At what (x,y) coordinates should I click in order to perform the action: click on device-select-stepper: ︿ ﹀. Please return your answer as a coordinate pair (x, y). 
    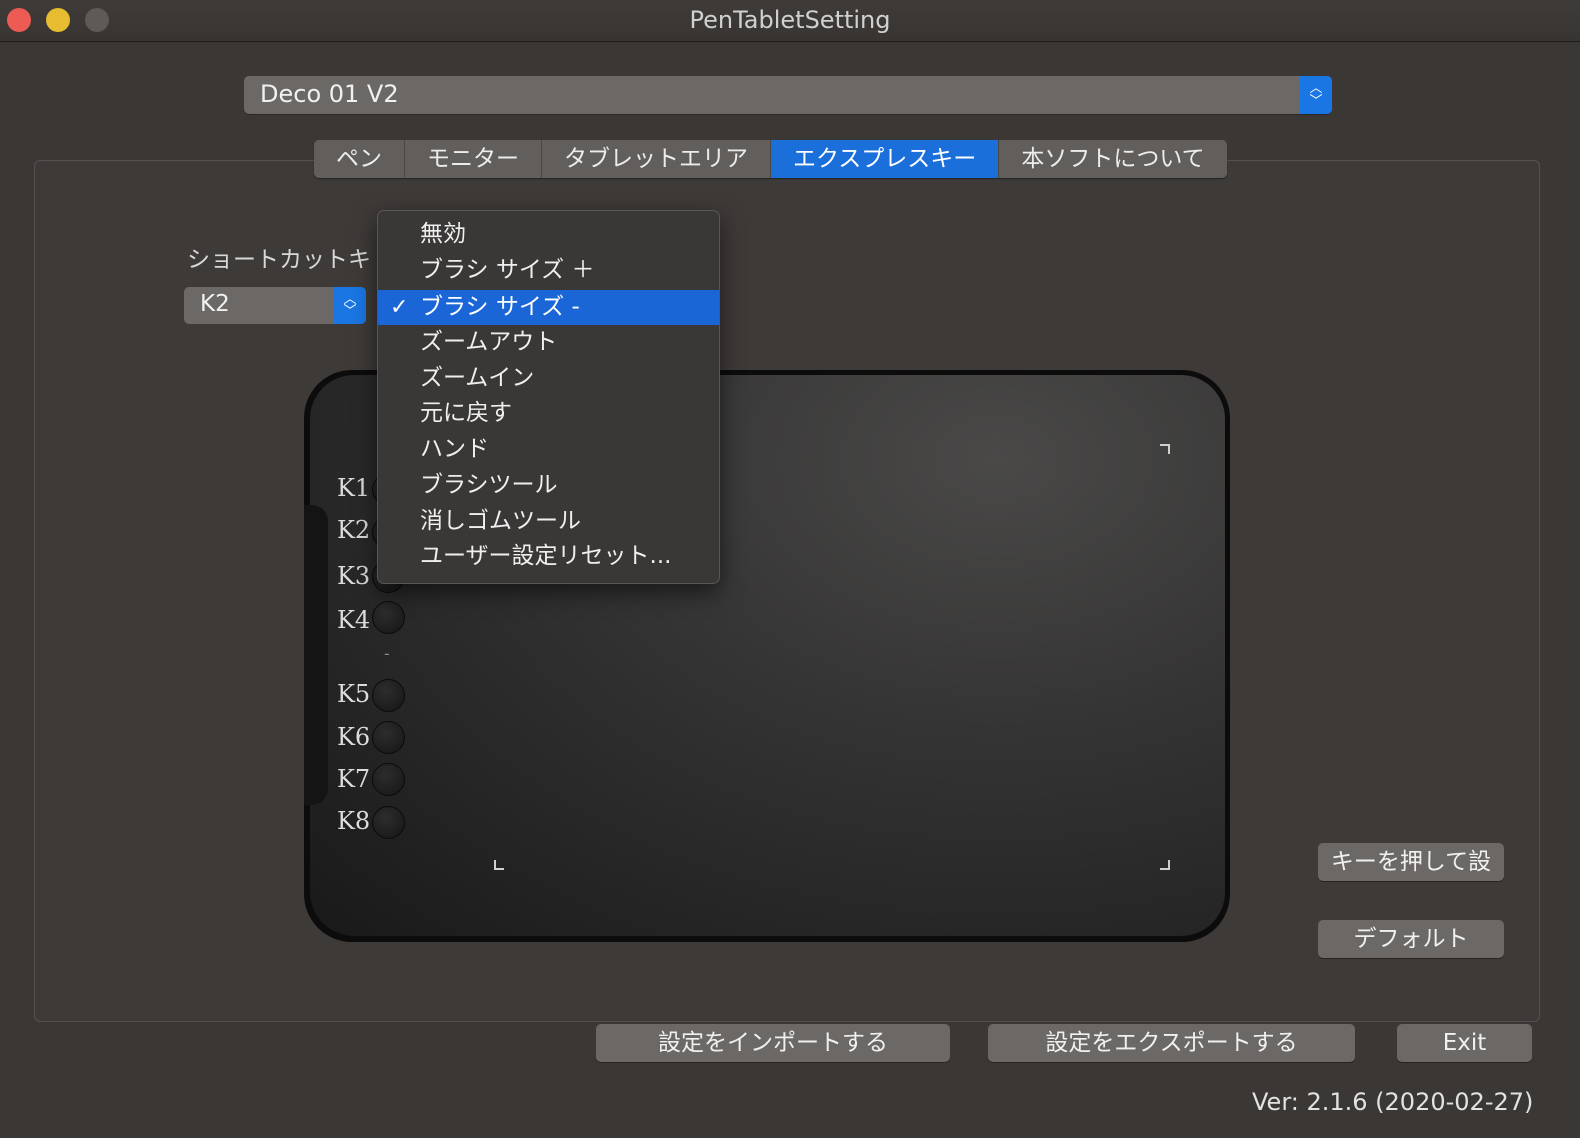
    Looking at the image, I should click on (1316, 95).